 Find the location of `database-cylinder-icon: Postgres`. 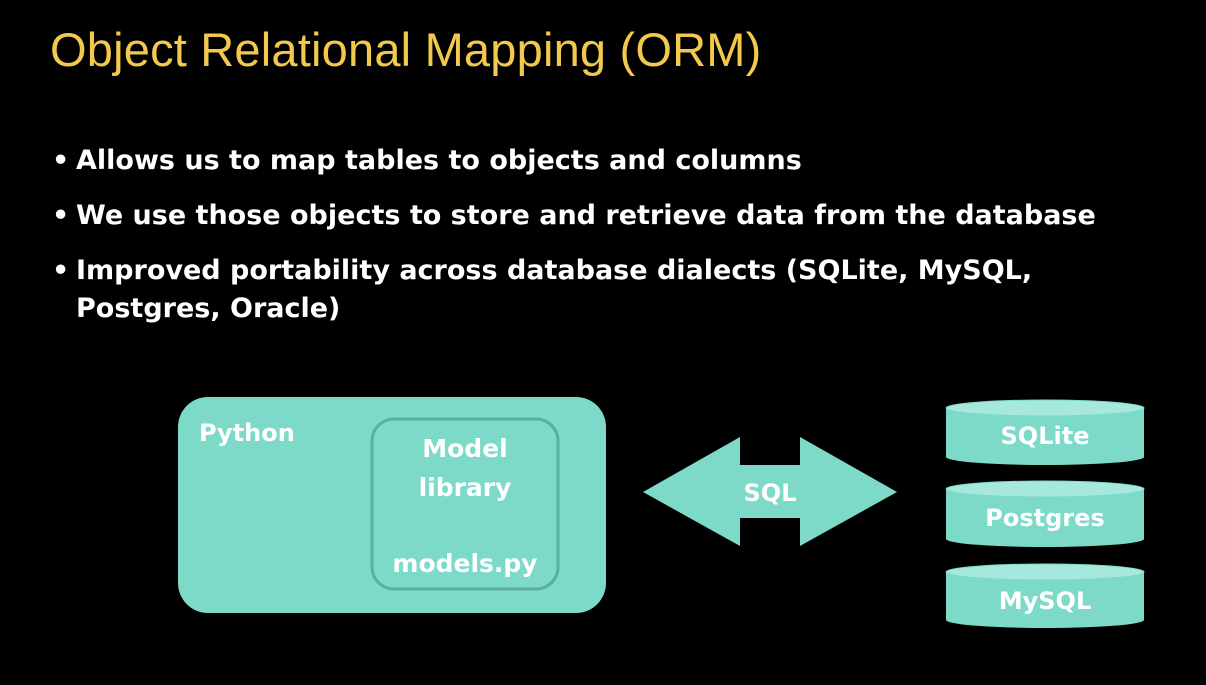

database-cylinder-icon: Postgres is located at coordinates (1045, 513).